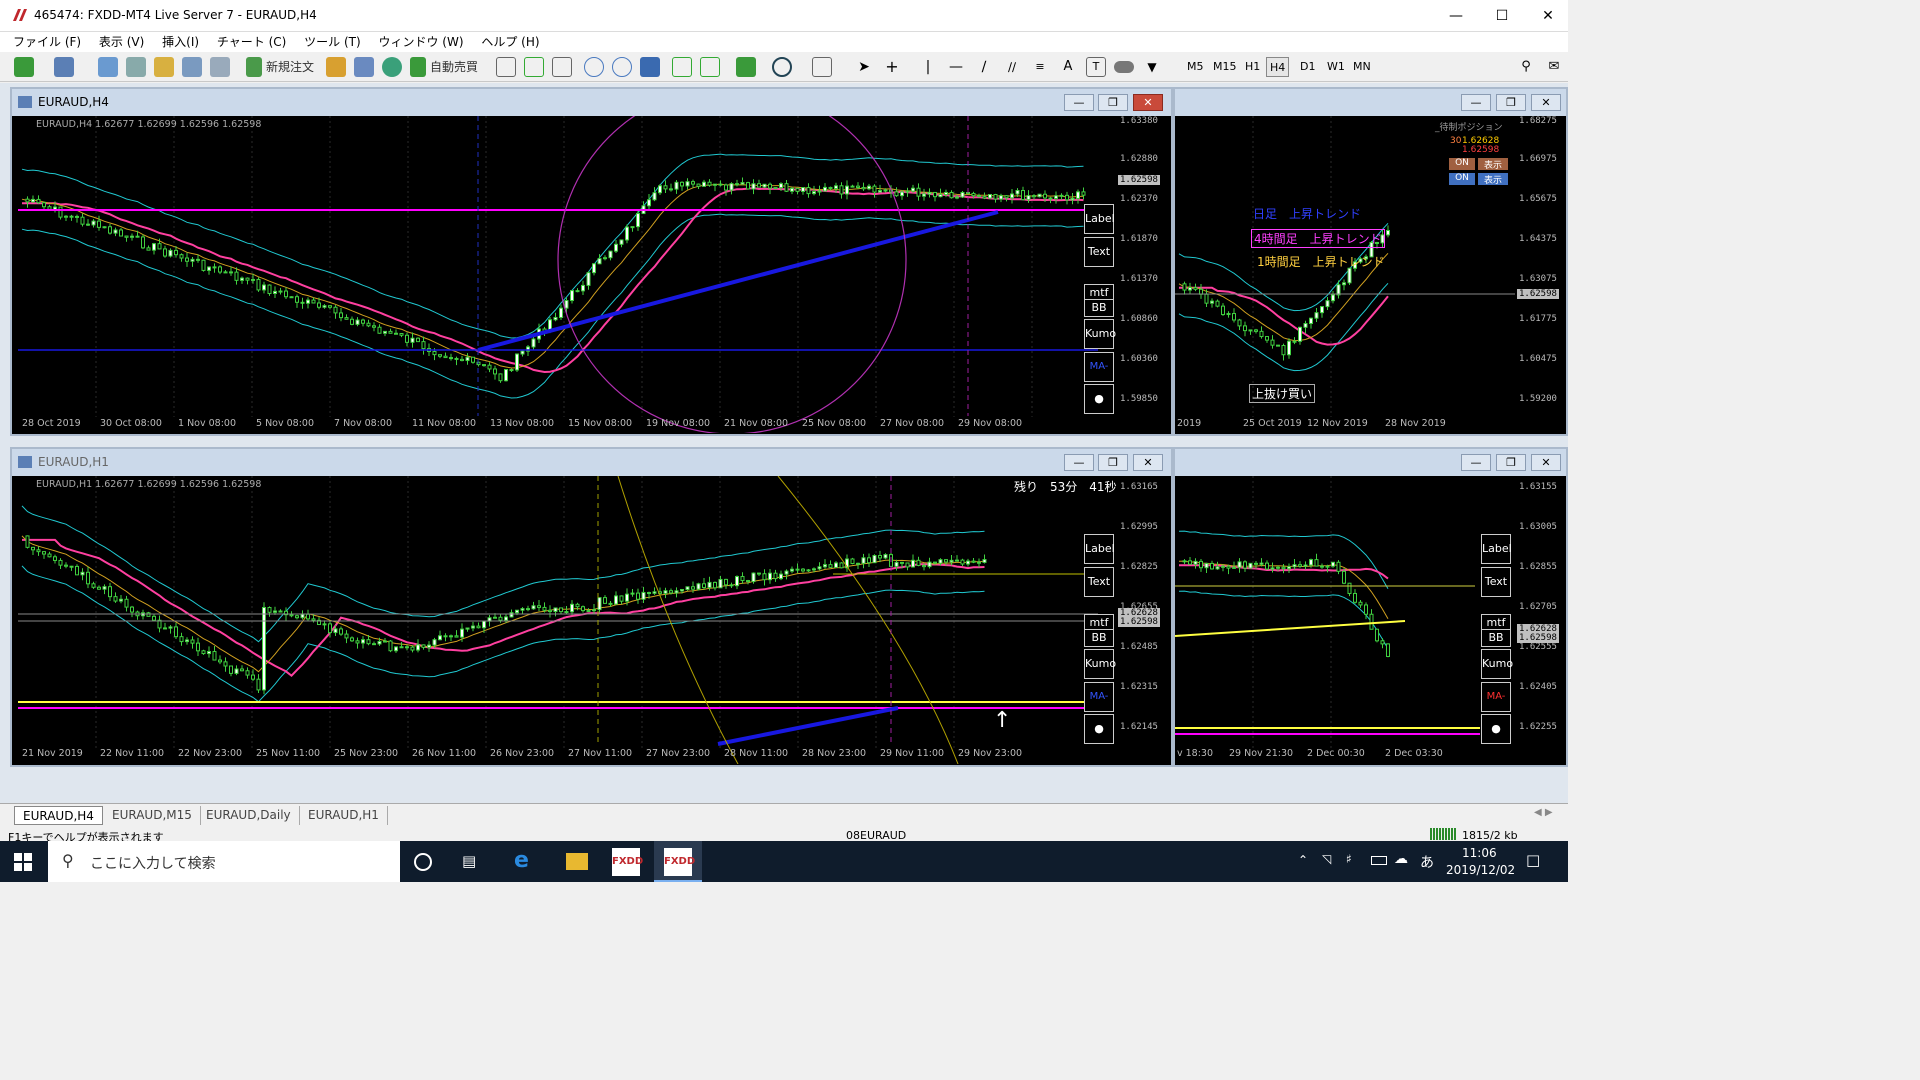  Describe the element at coordinates (510, 42) in the screenshot. I see `menu-help: ヘルプ (H)` at that location.